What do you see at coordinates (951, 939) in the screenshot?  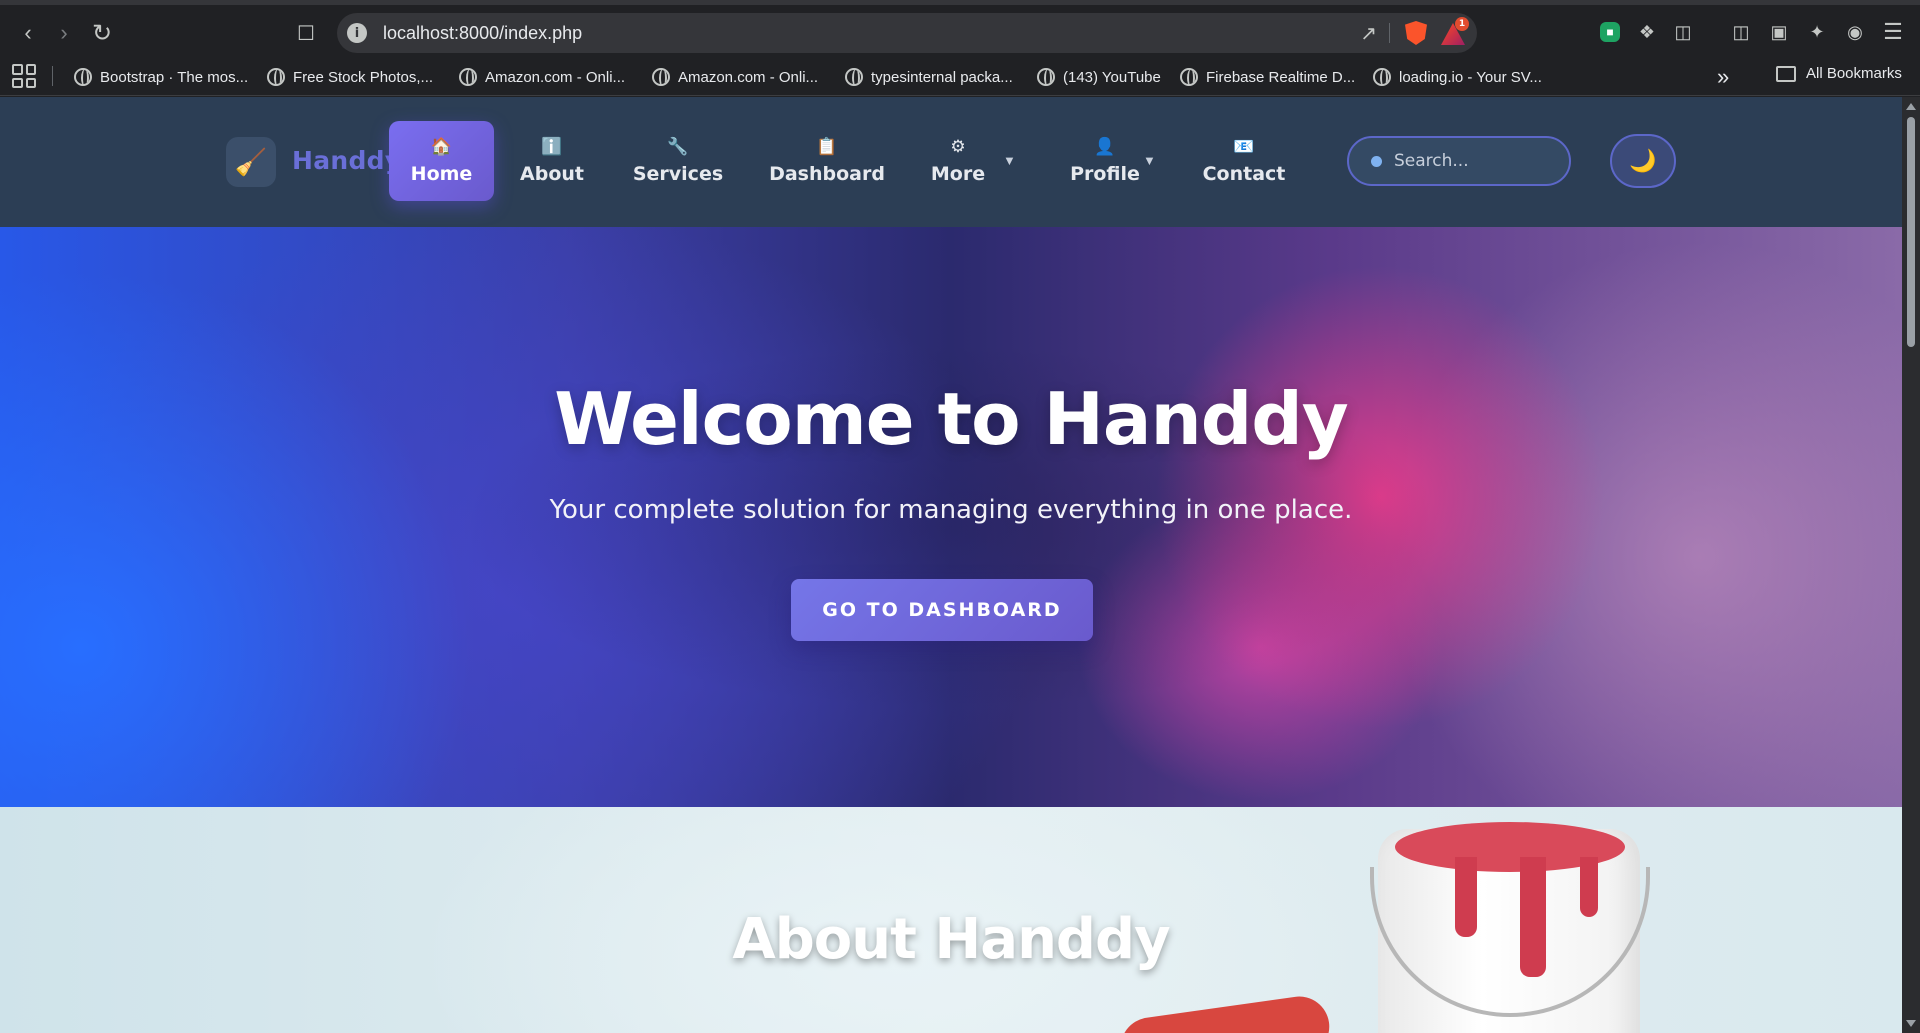 I see `about-title: About Handdy` at bounding box center [951, 939].